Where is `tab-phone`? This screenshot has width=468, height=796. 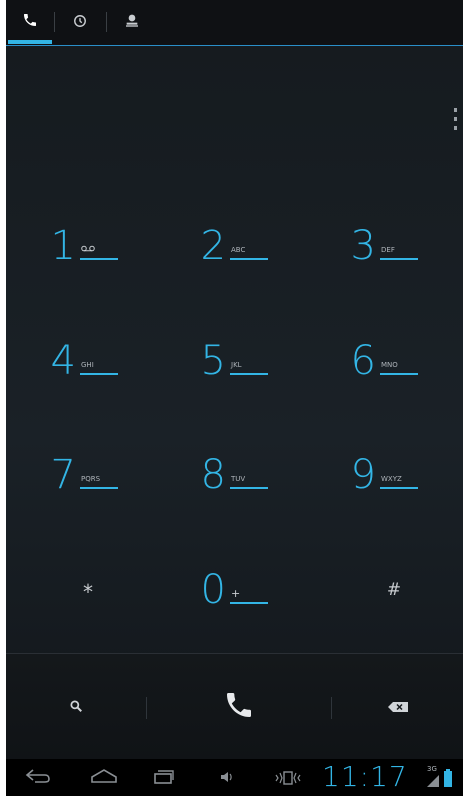
tab-phone is located at coordinates (30, 22).